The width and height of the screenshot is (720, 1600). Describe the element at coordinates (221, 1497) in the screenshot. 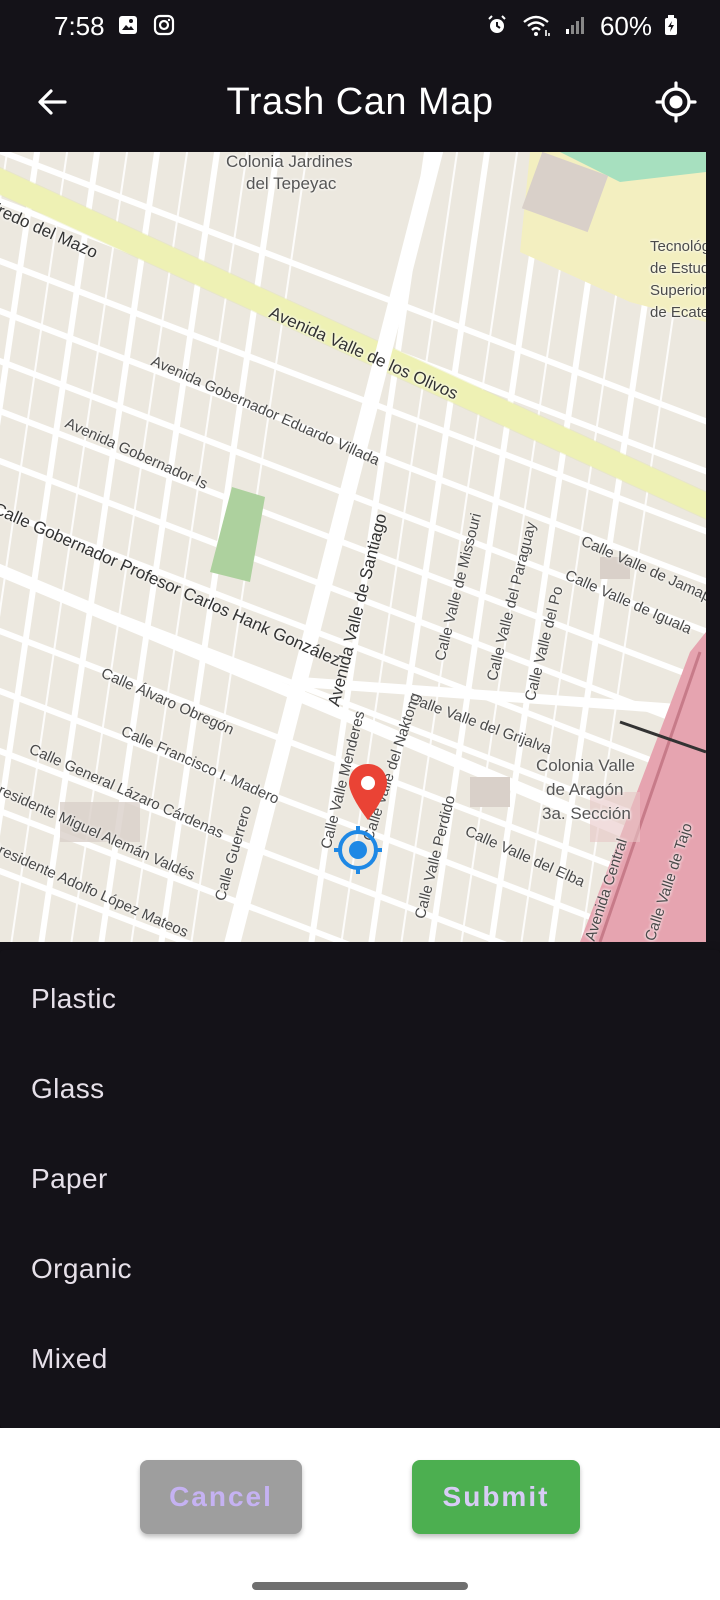

I see `cancel-button: Cancel` at that location.